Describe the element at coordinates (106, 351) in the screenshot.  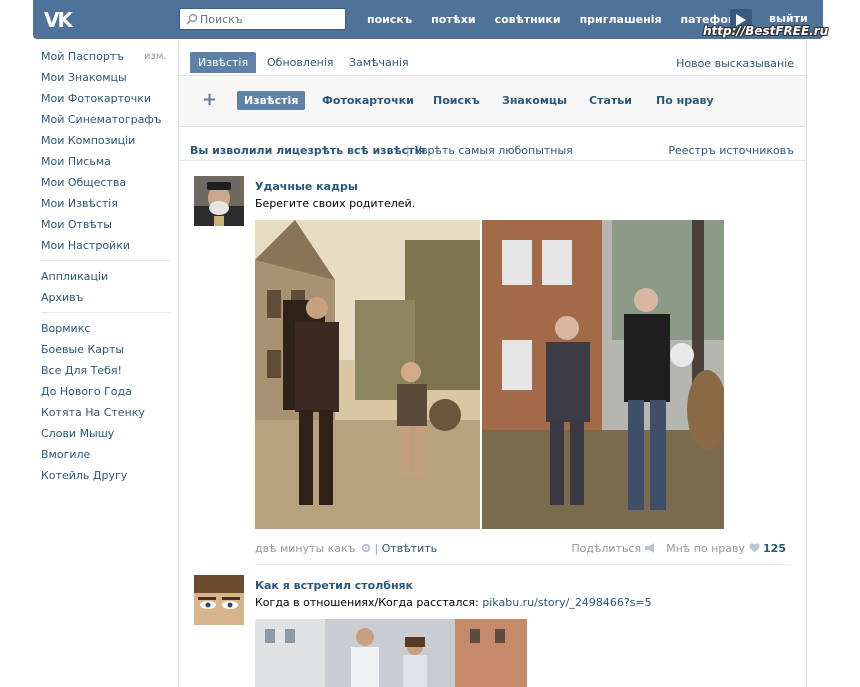
I see `sidebar-app-battle-cards: Боевые Карты` at that location.